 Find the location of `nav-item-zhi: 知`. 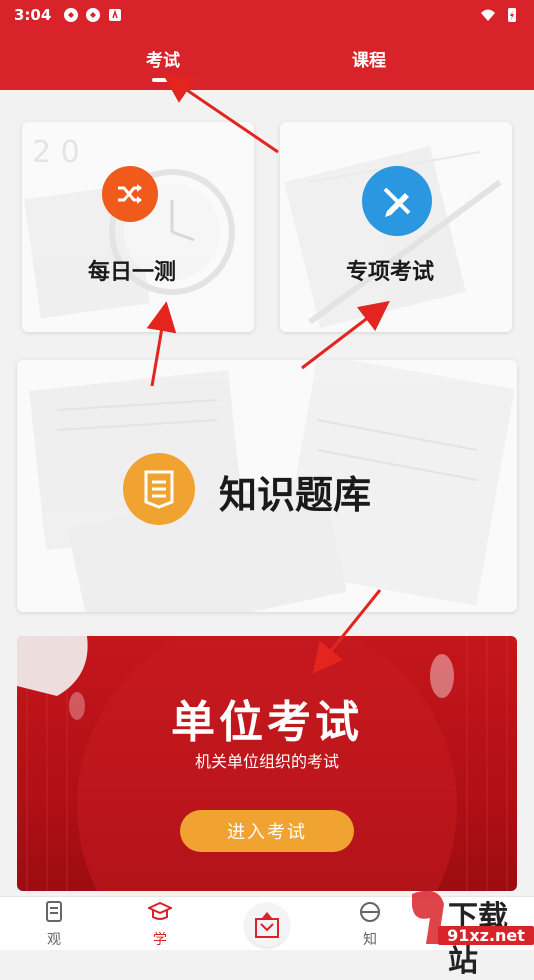

nav-item-zhi: 知 is located at coordinates (370, 925).